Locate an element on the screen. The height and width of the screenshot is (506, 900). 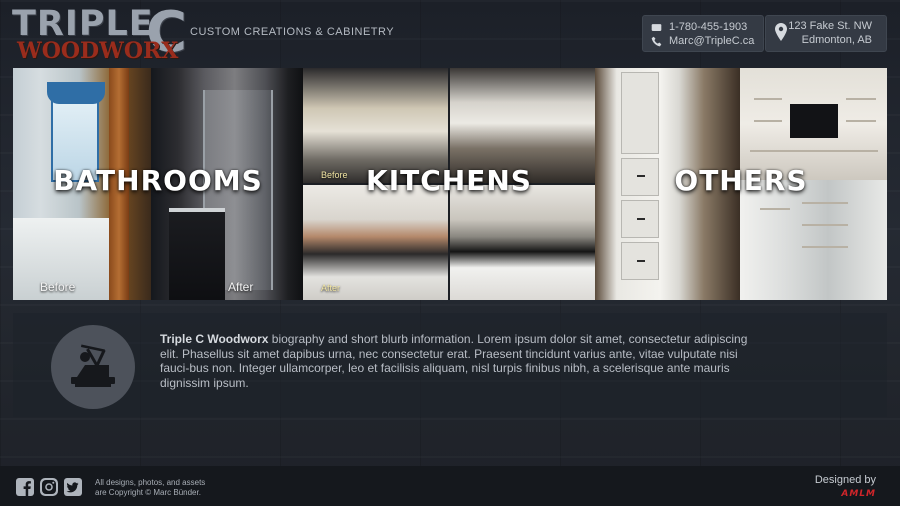
phone-line: 1-780-455-1903 is located at coordinates (699, 27).